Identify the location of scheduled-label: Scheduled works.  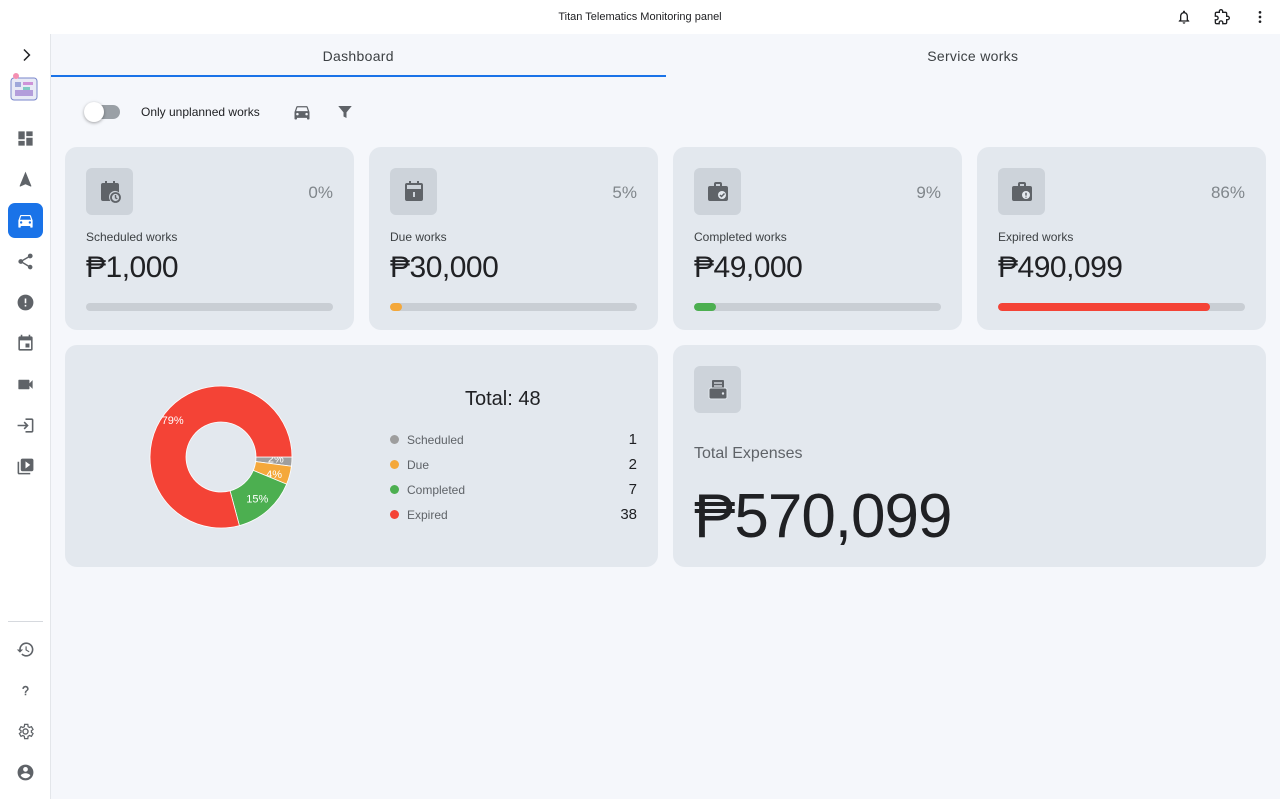
(132, 237).